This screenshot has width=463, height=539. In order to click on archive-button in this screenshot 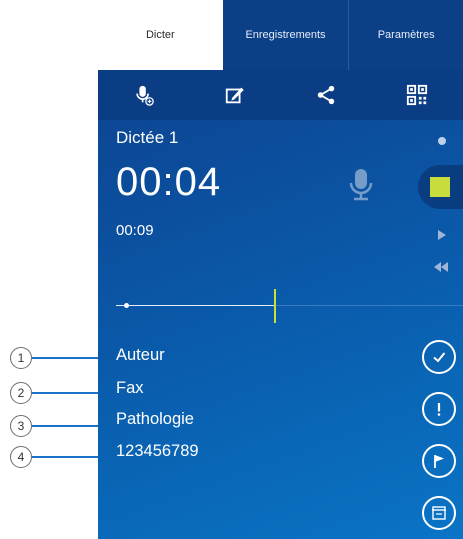, I will do `click(439, 513)`.